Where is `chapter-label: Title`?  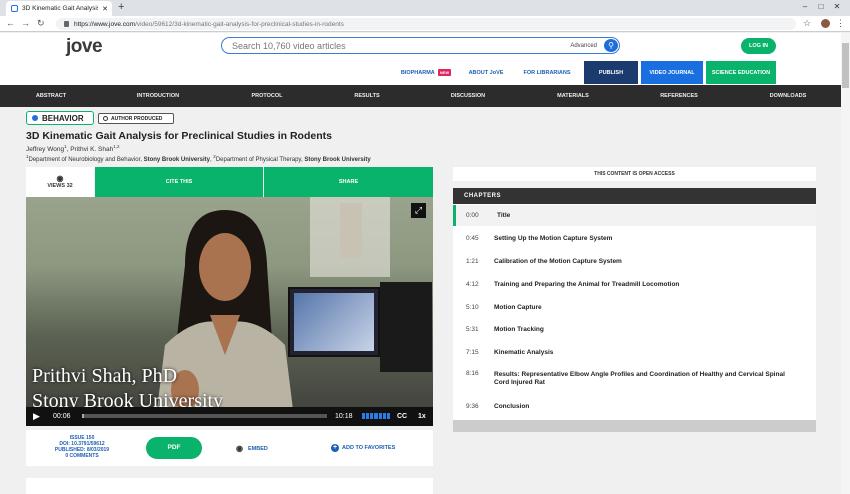 chapter-label: Title is located at coordinates (504, 215).